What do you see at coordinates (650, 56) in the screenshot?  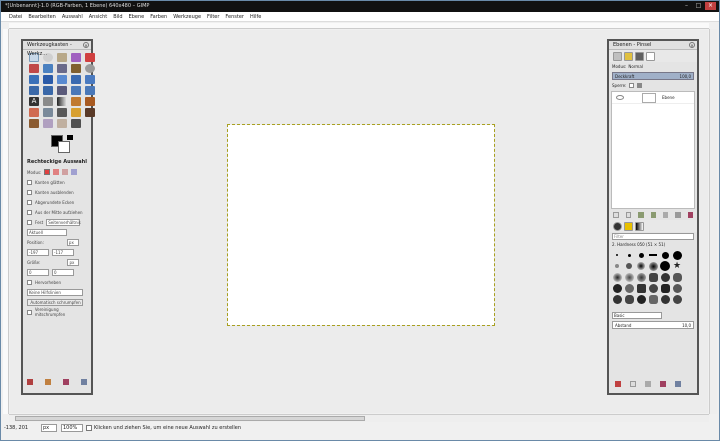 I see `undo-tab-icon` at bounding box center [650, 56].